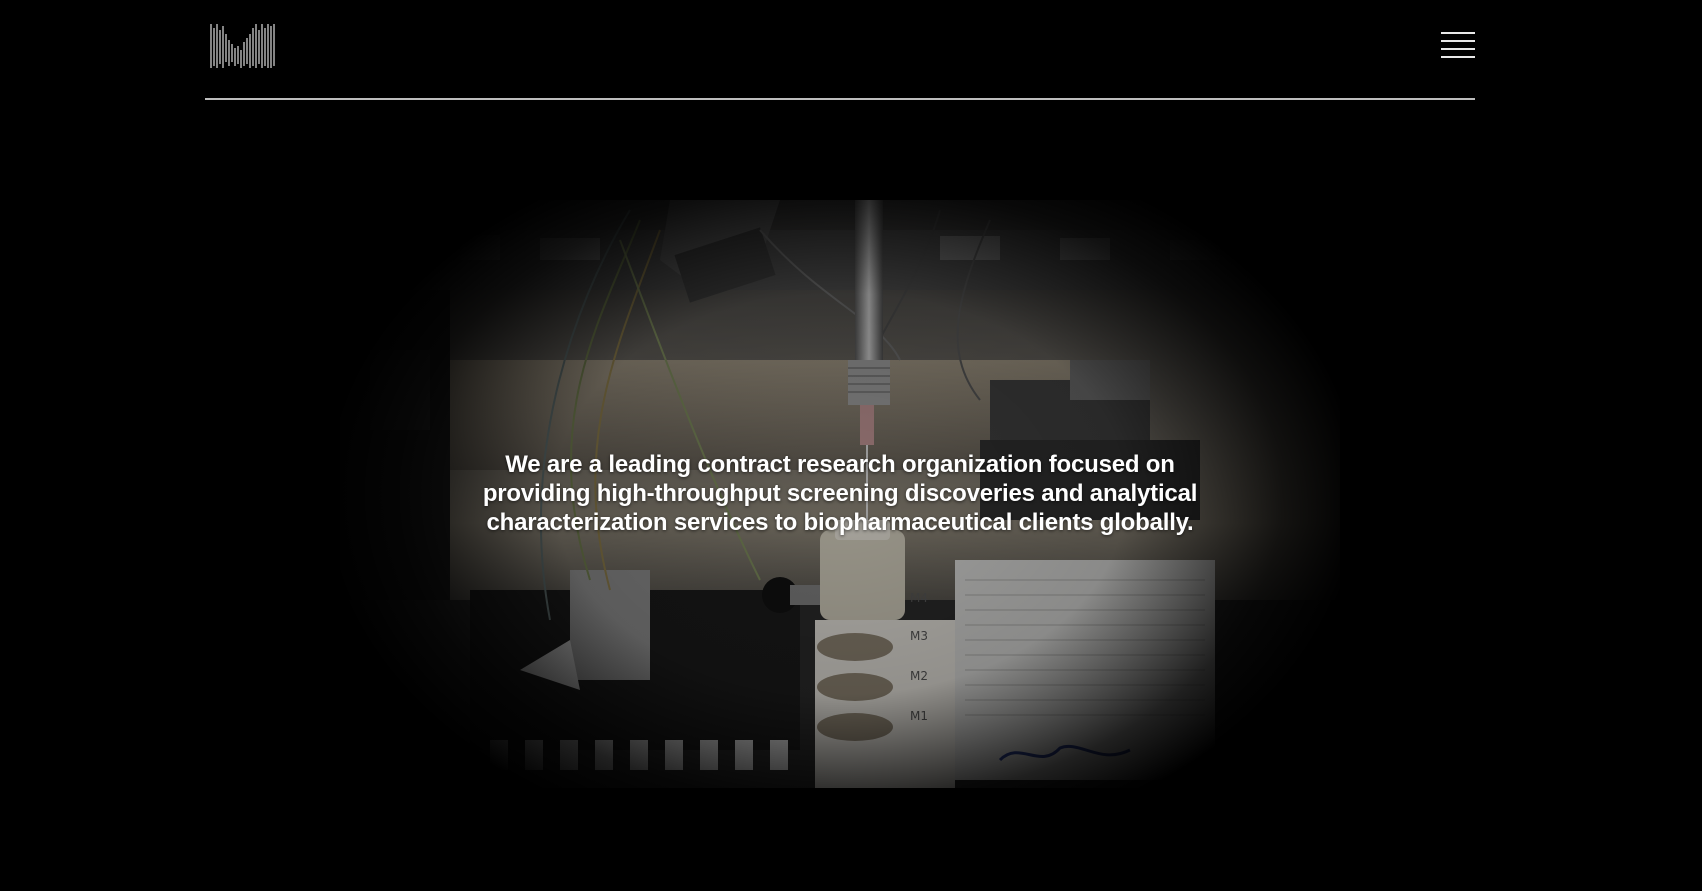 Image resolution: width=1702 pixels, height=891 pixels. What do you see at coordinates (1458, 44) in the screenshot?
I see `hamburger-menu-icon` at bounding box center [1458, 44].